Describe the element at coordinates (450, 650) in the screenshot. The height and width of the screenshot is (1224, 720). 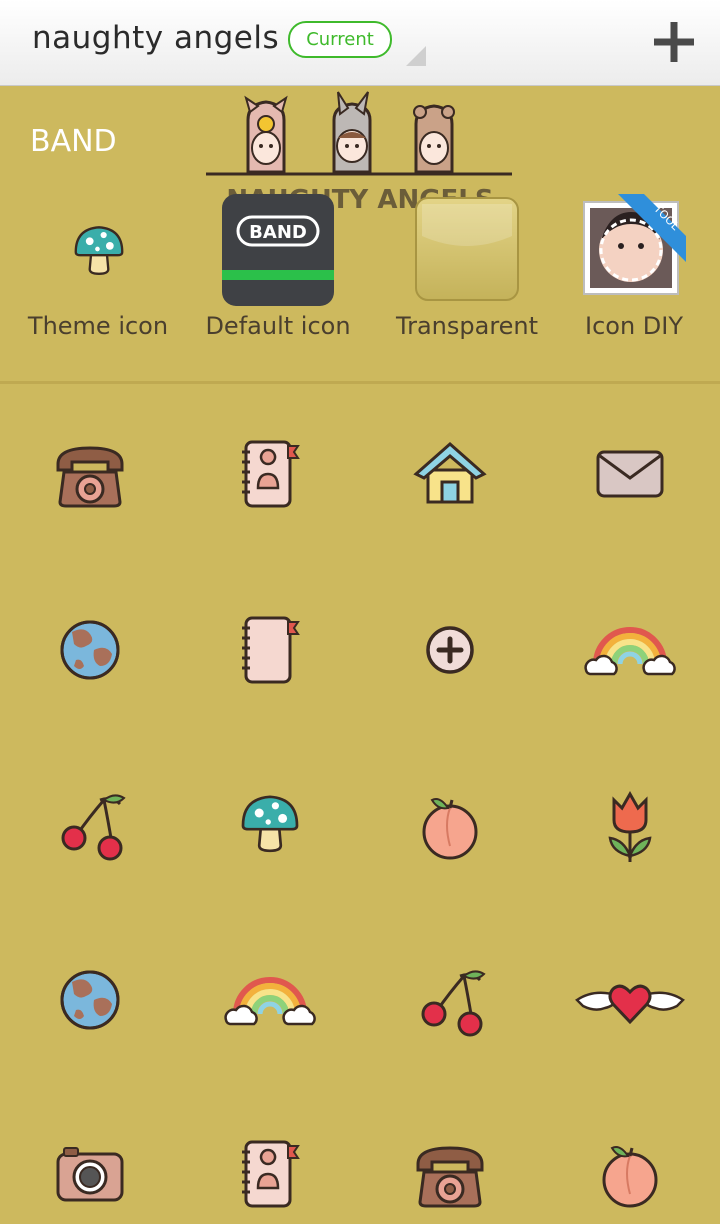
I see `plus-circle-icon` at that location.